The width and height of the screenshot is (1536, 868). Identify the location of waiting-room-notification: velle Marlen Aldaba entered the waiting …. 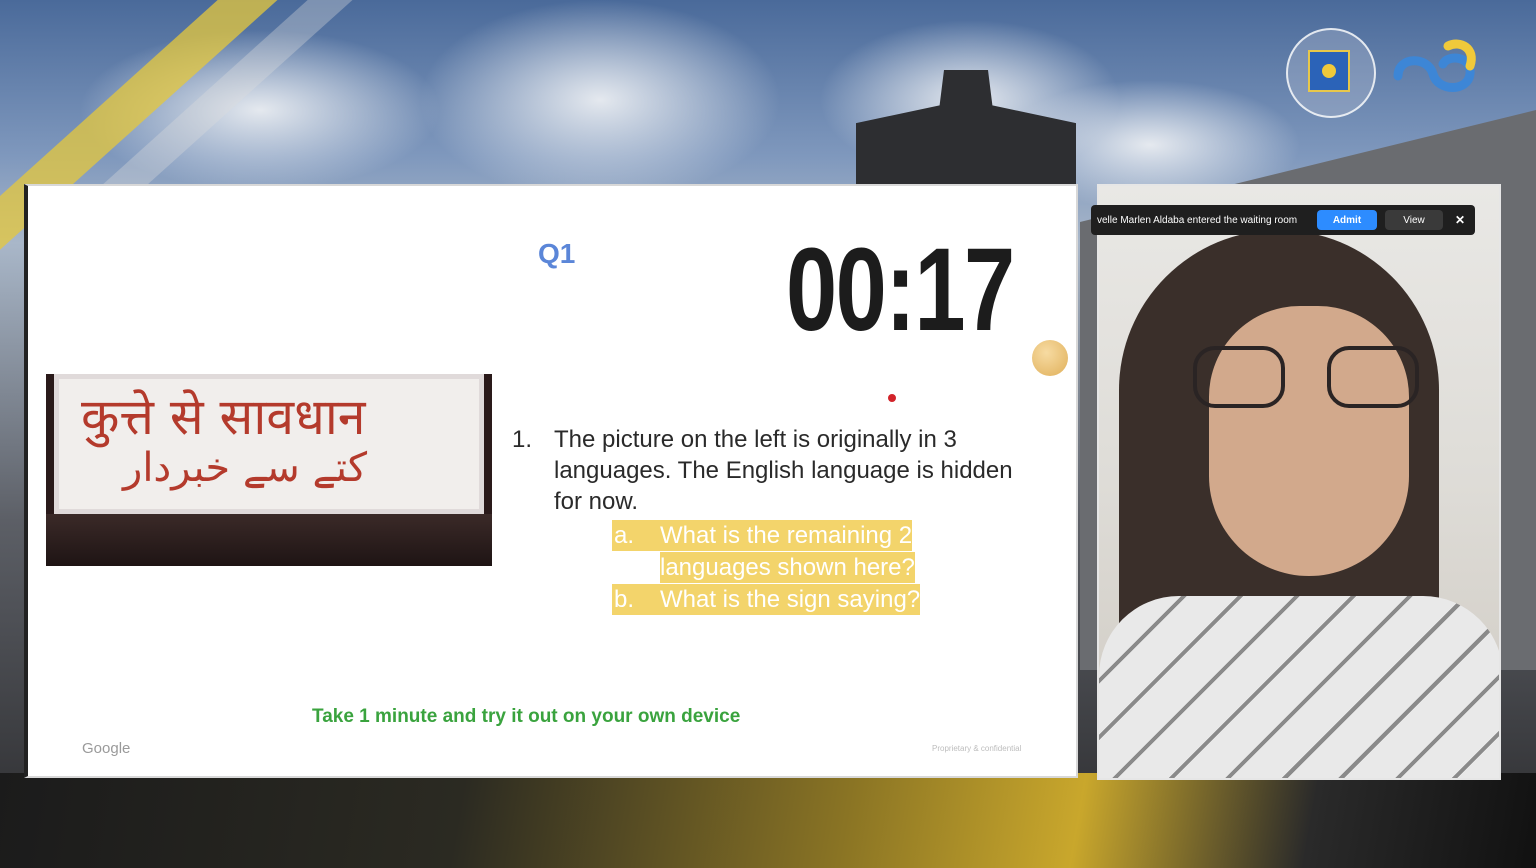
(1283, 220).